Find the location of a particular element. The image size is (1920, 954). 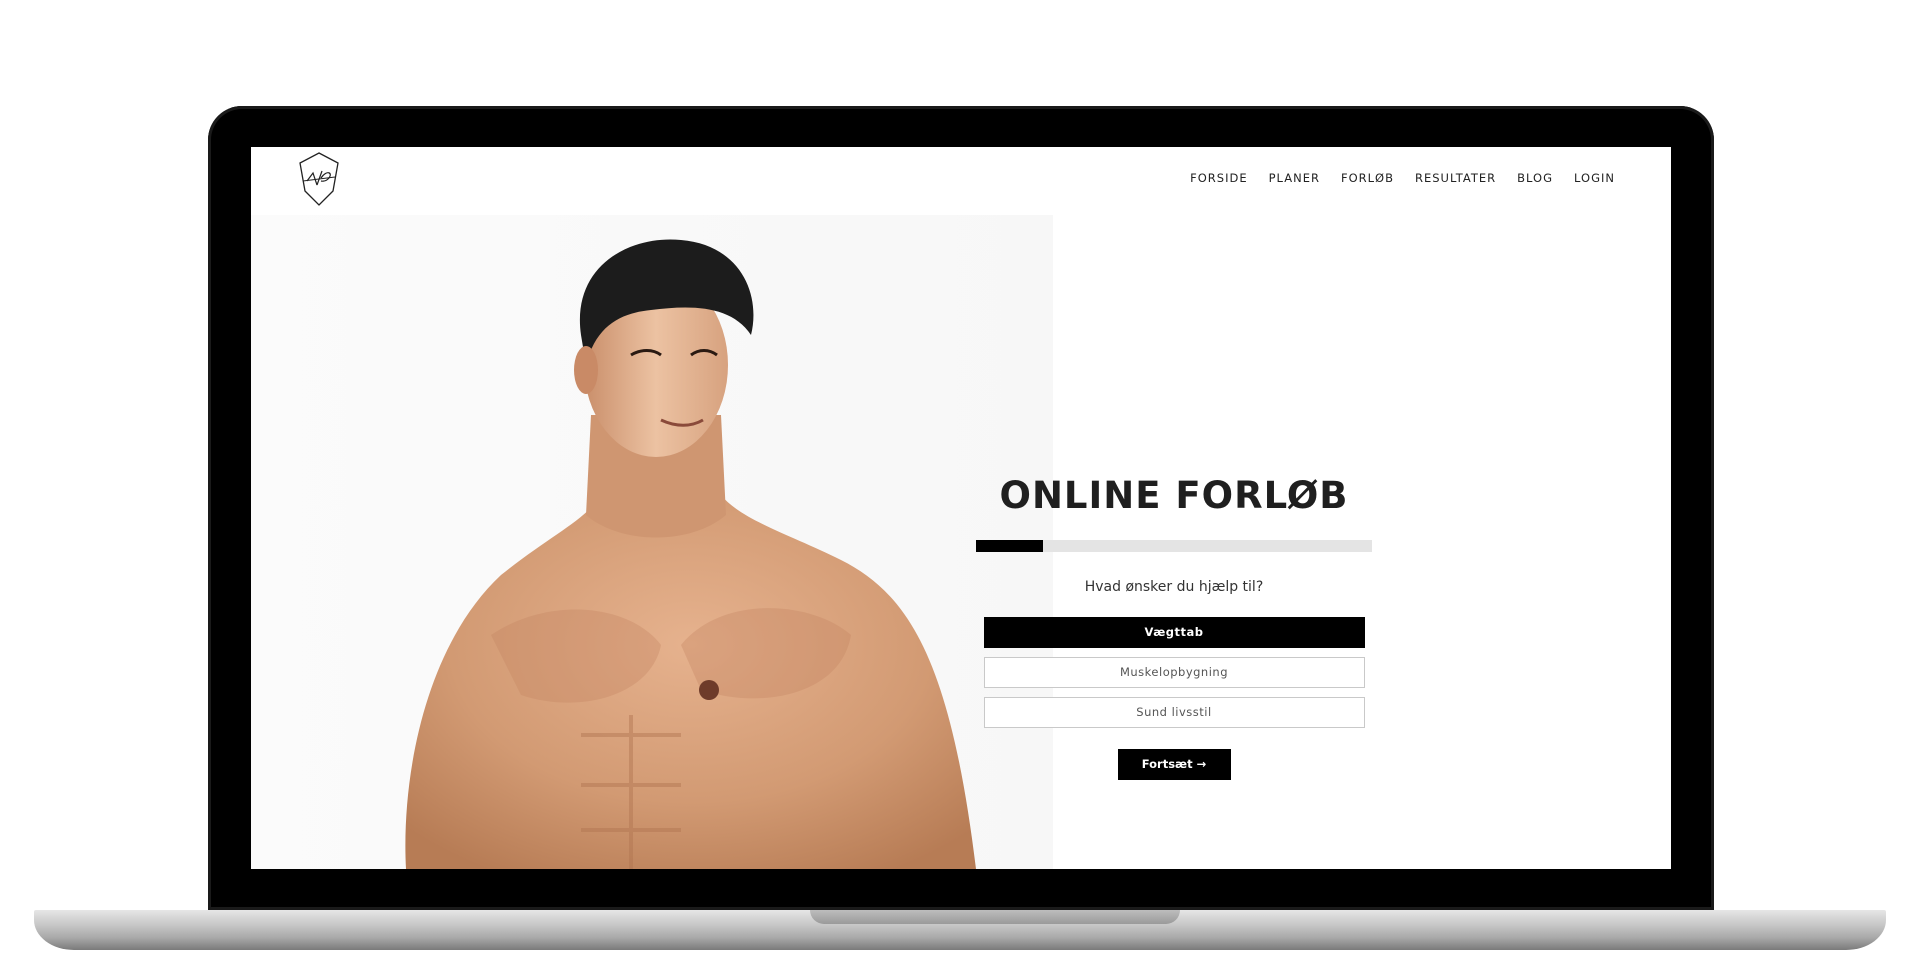

option-weight-loss-button: Vægttab is located at coordinates (1174, 632).